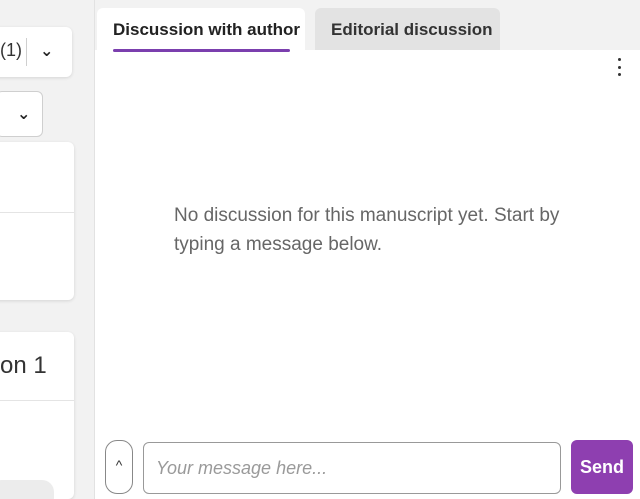  I want to click on pill-placeholder, so click(27, 489).